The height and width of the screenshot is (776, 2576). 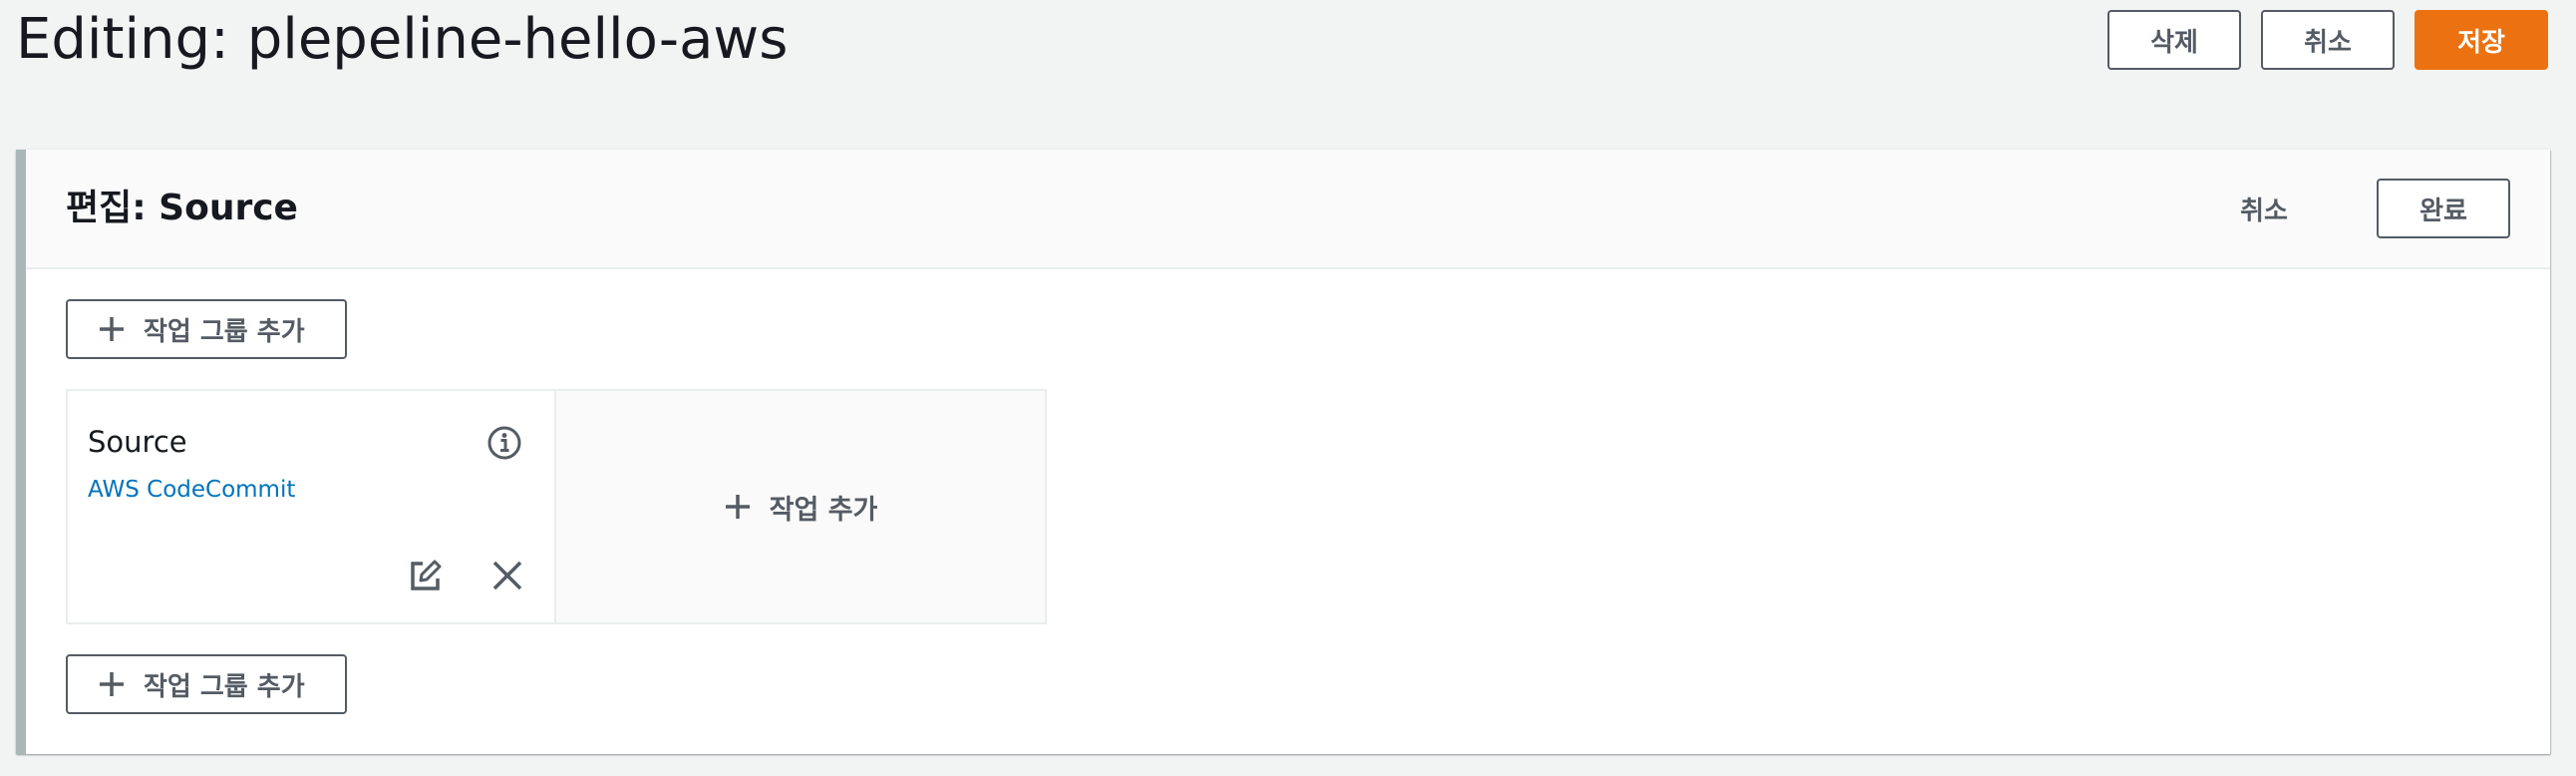 I want to click on add-action-button: 작업 추가, so click(x=800, y=506).